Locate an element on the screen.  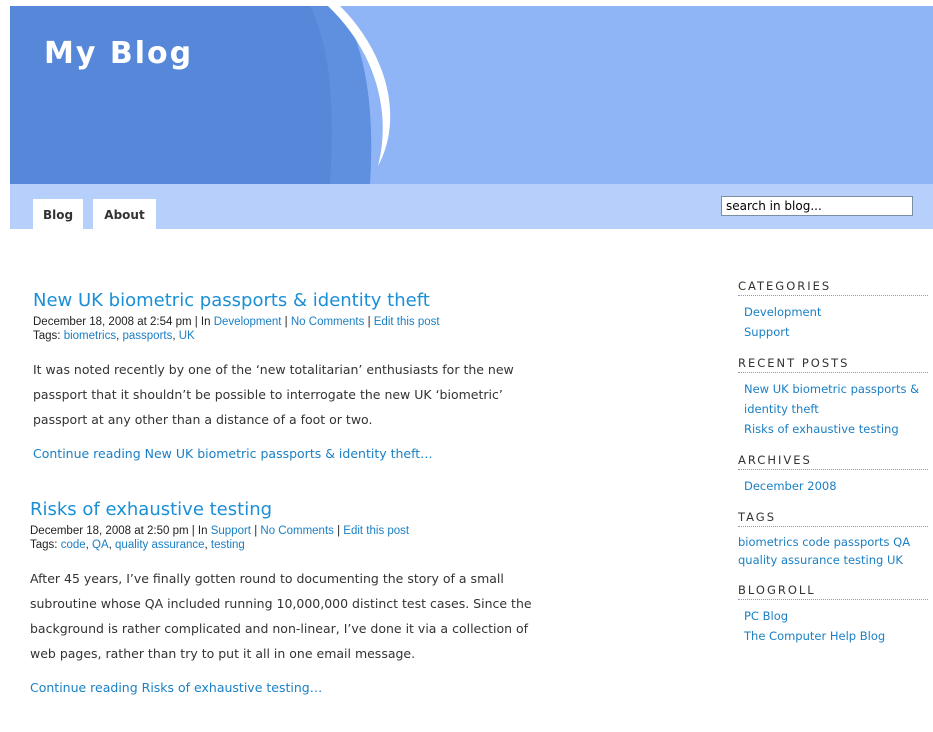
categories-widget: CATEGORIES Development Support is located at coordinates (833, 310).